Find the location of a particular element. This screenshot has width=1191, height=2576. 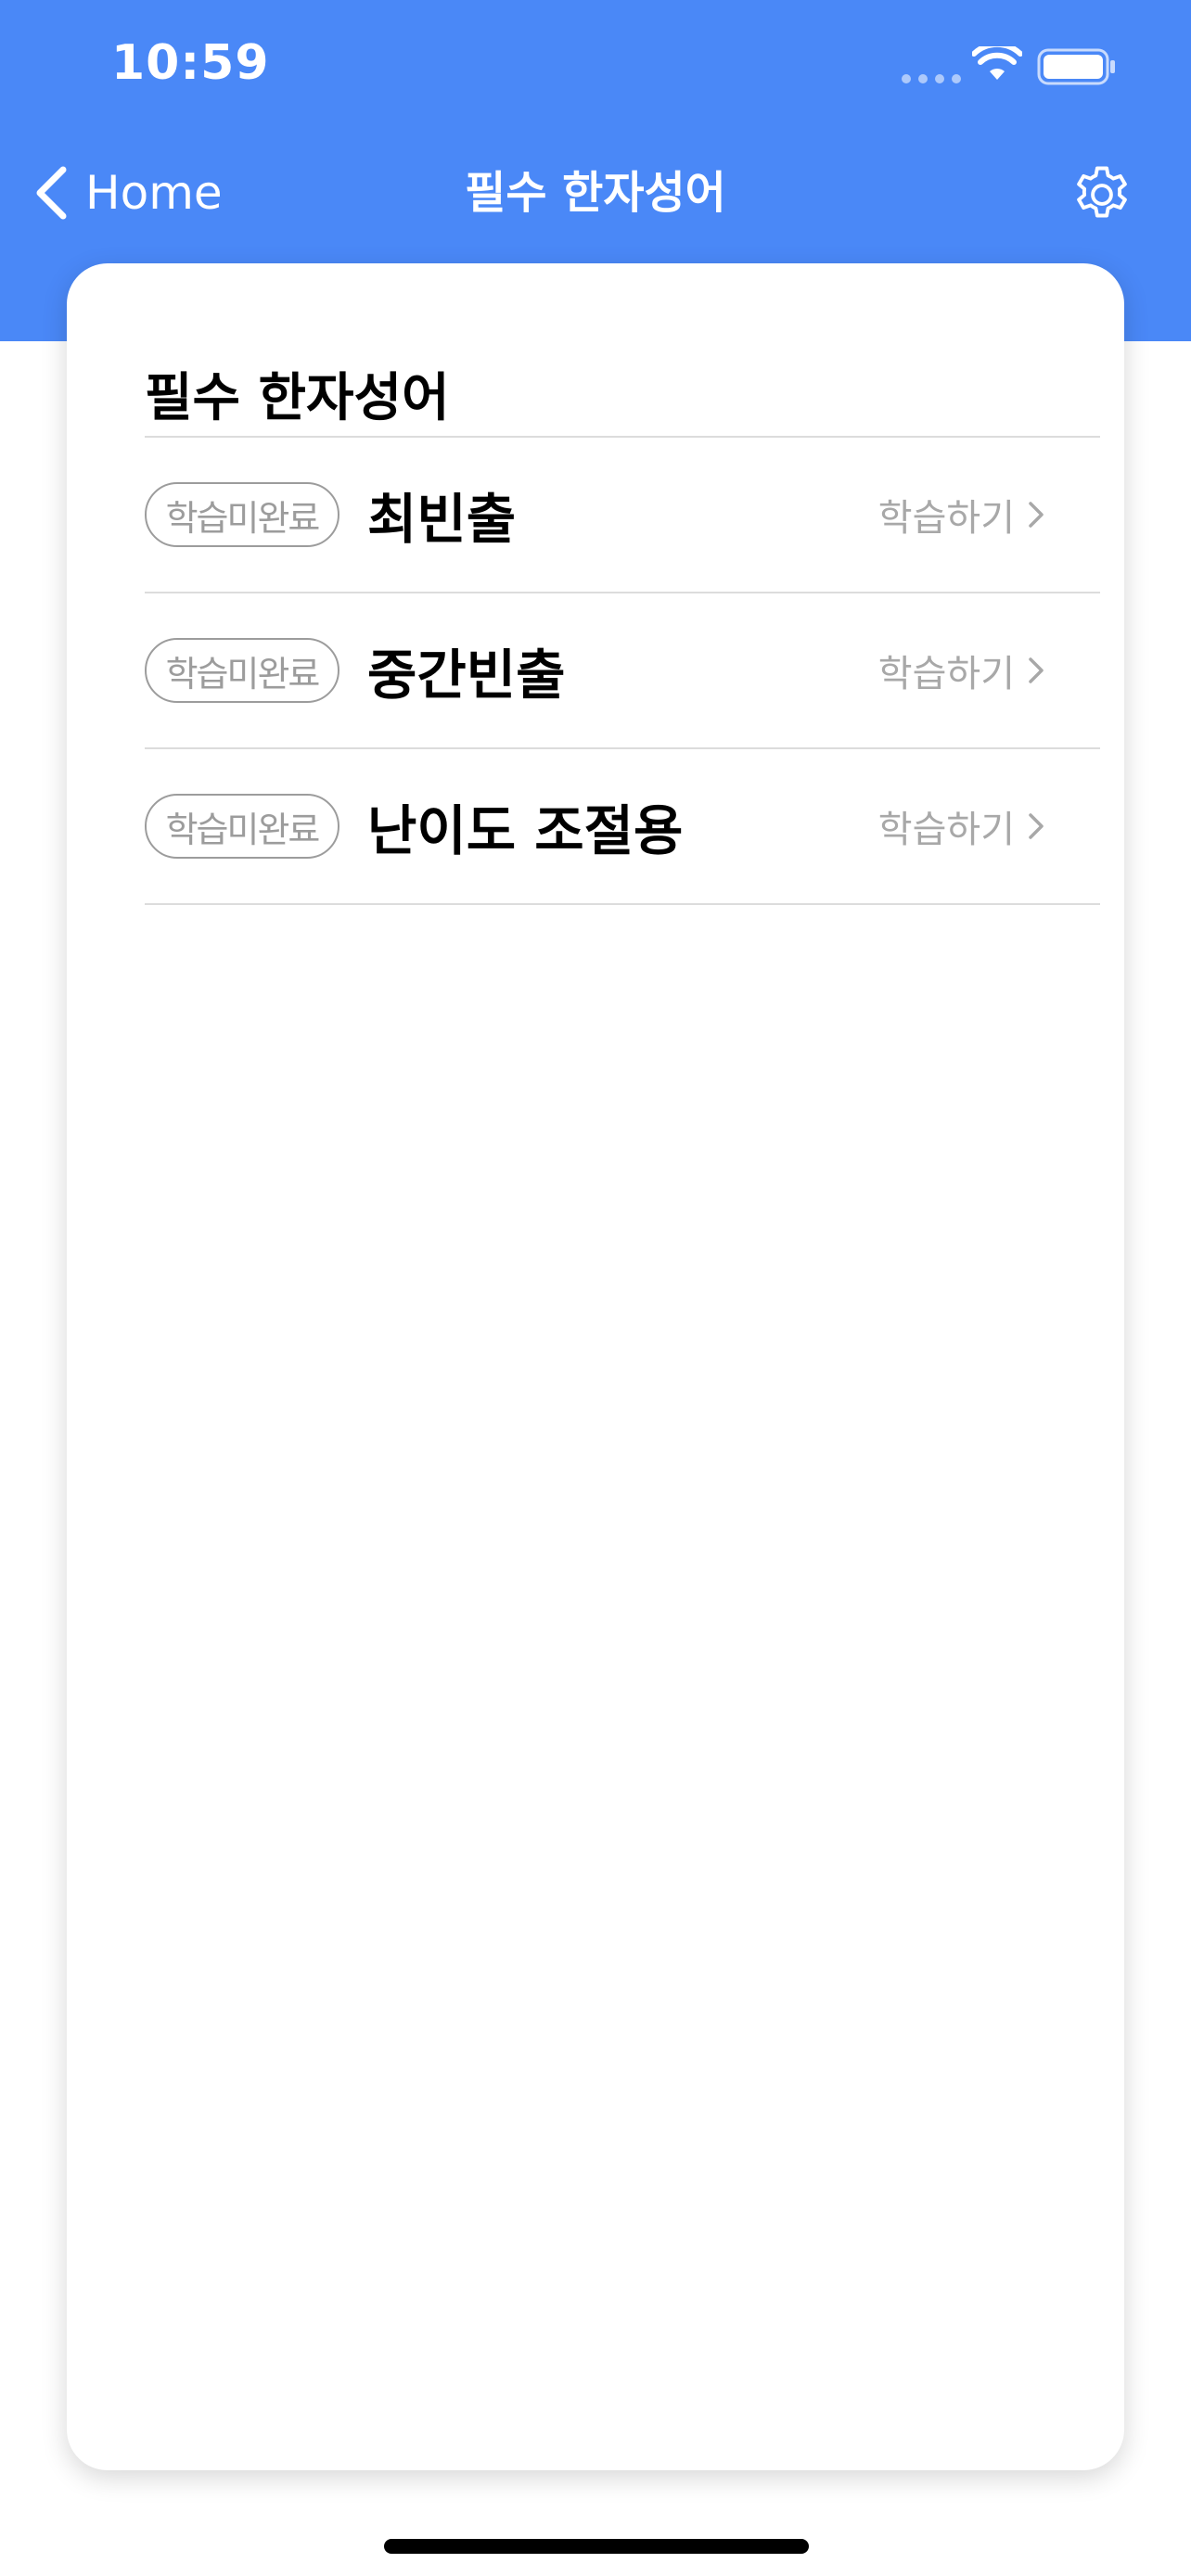

card-title: 필수 한자성어 is located at coordinates (297, 398).